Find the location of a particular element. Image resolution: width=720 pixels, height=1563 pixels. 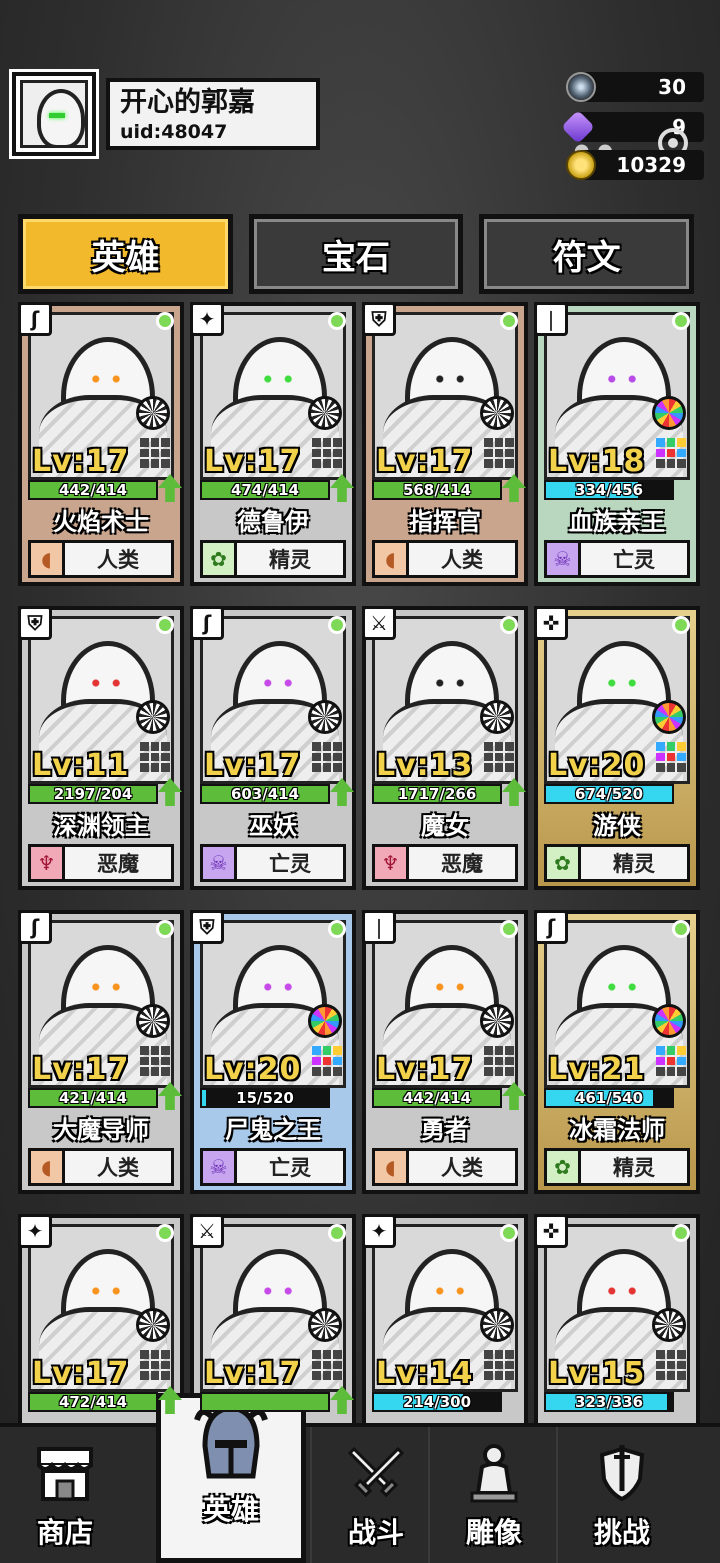

hero-level: Lv:18 is located at coordinates (597, 461).